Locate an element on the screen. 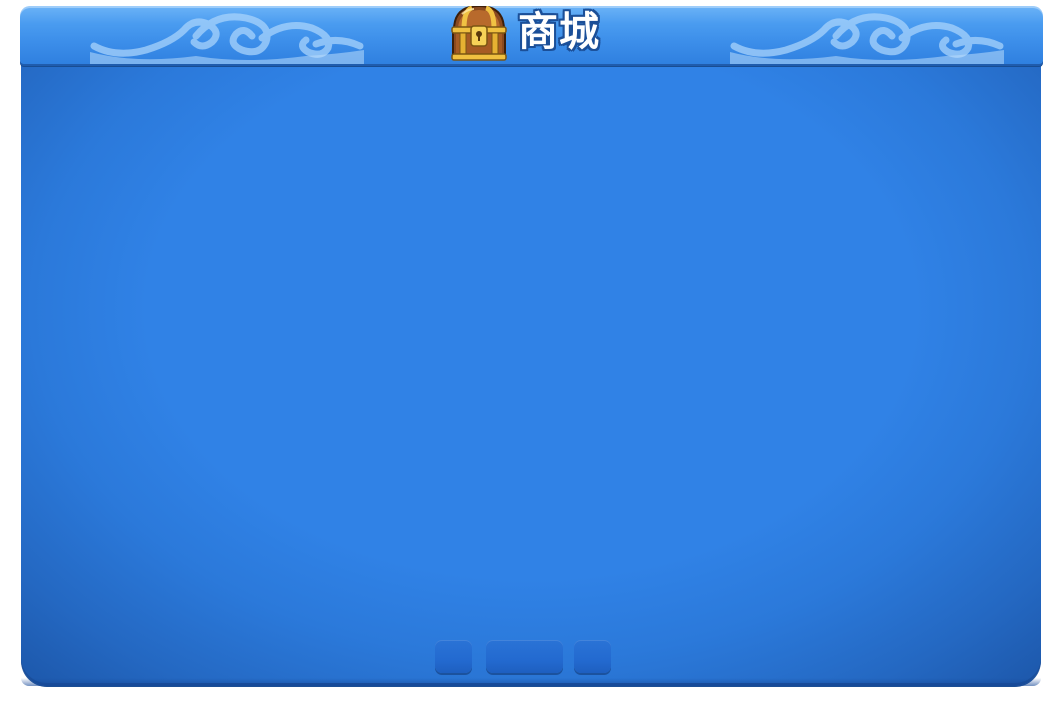  title-bar: 商城 is located at coordinates (531, 35).